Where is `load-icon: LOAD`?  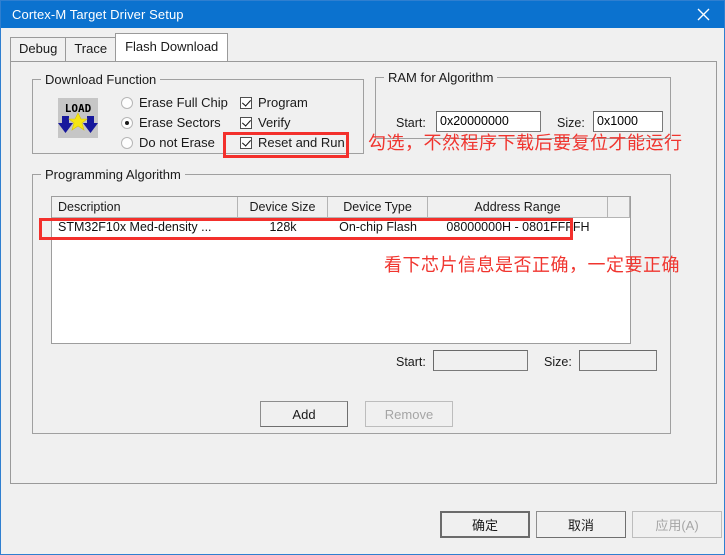 load-icon: LOAD is located at coordinates (78, 118).